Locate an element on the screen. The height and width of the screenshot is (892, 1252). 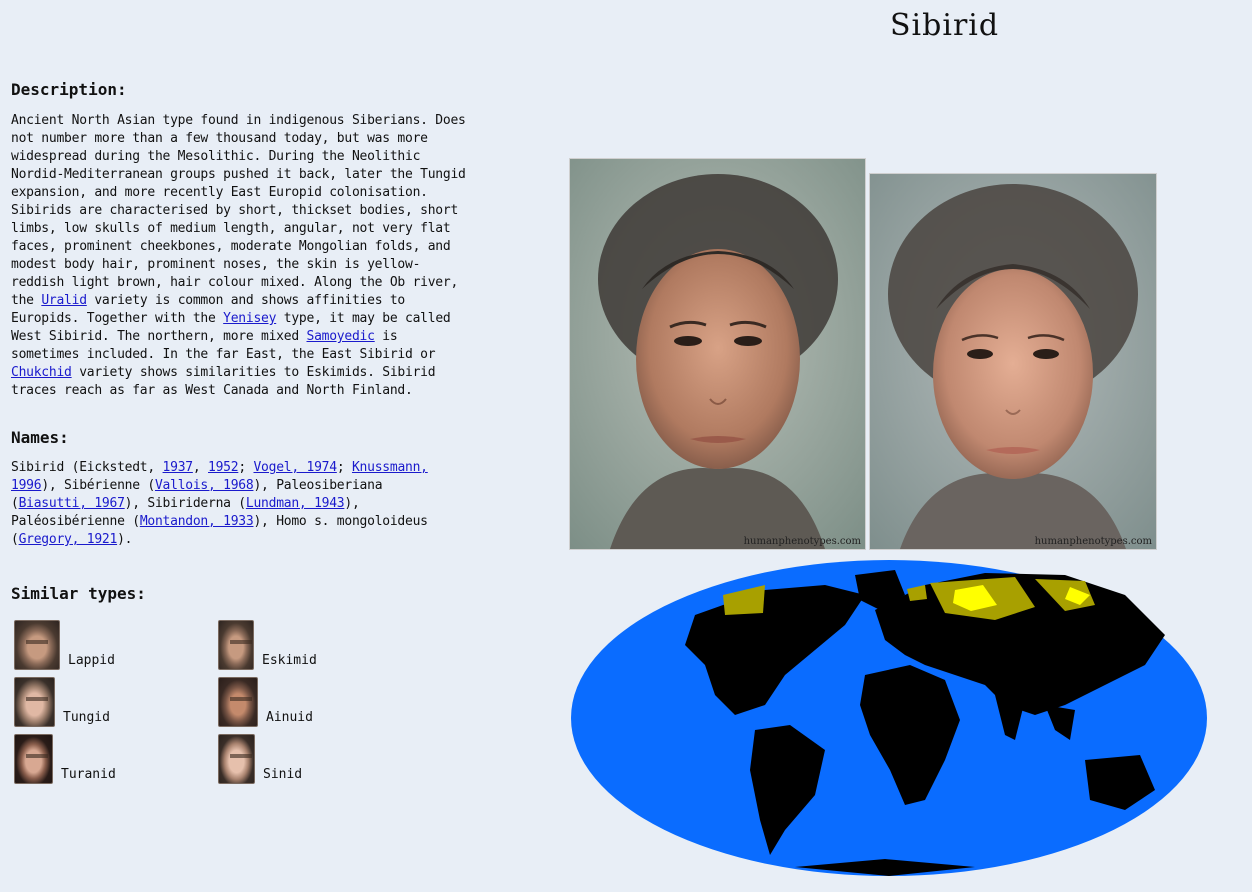
names-text-5: ), Sibérienne ( is located at coordinates (98, 485).